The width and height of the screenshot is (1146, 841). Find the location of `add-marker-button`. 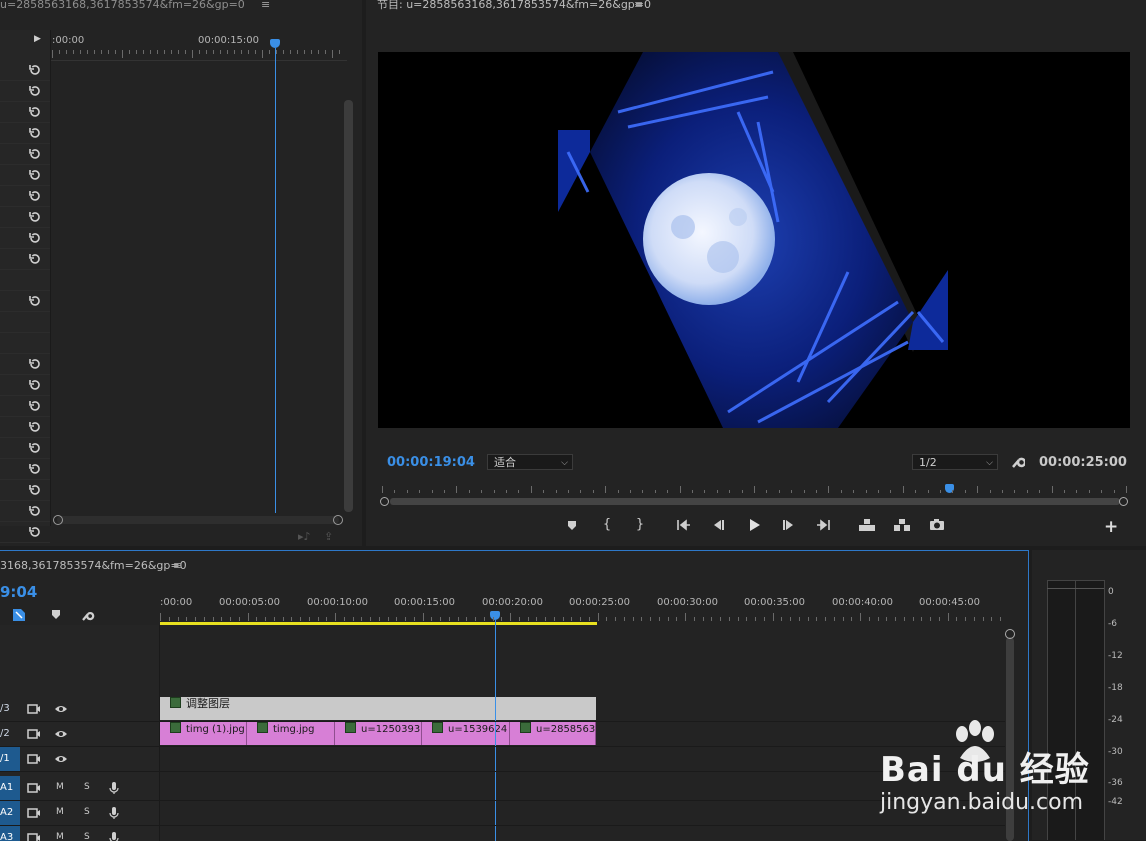

add-marker-button is located at coordinates (572, 525).